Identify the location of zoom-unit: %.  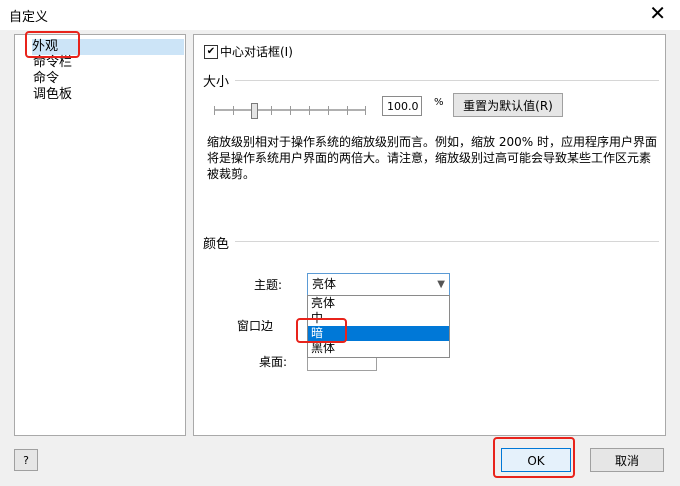
(439, 102).